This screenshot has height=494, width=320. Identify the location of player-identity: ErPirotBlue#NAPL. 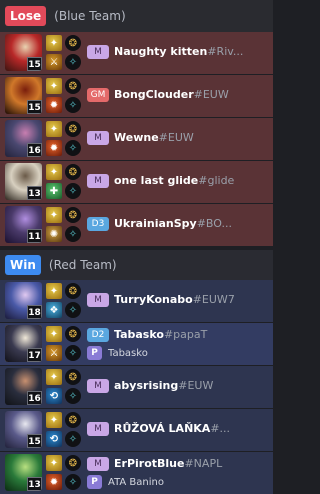
(191, 464).